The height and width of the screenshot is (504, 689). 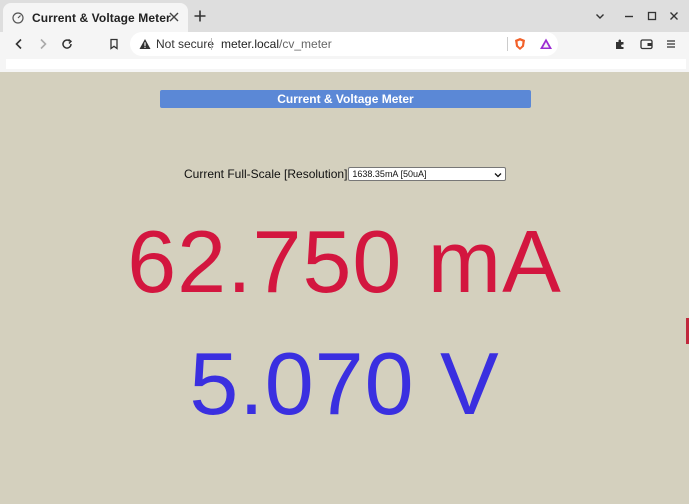 What do you see at coordinates (18, 17) in the screenshot?
I see `gauge-icon` at bounding box center [18, 17].